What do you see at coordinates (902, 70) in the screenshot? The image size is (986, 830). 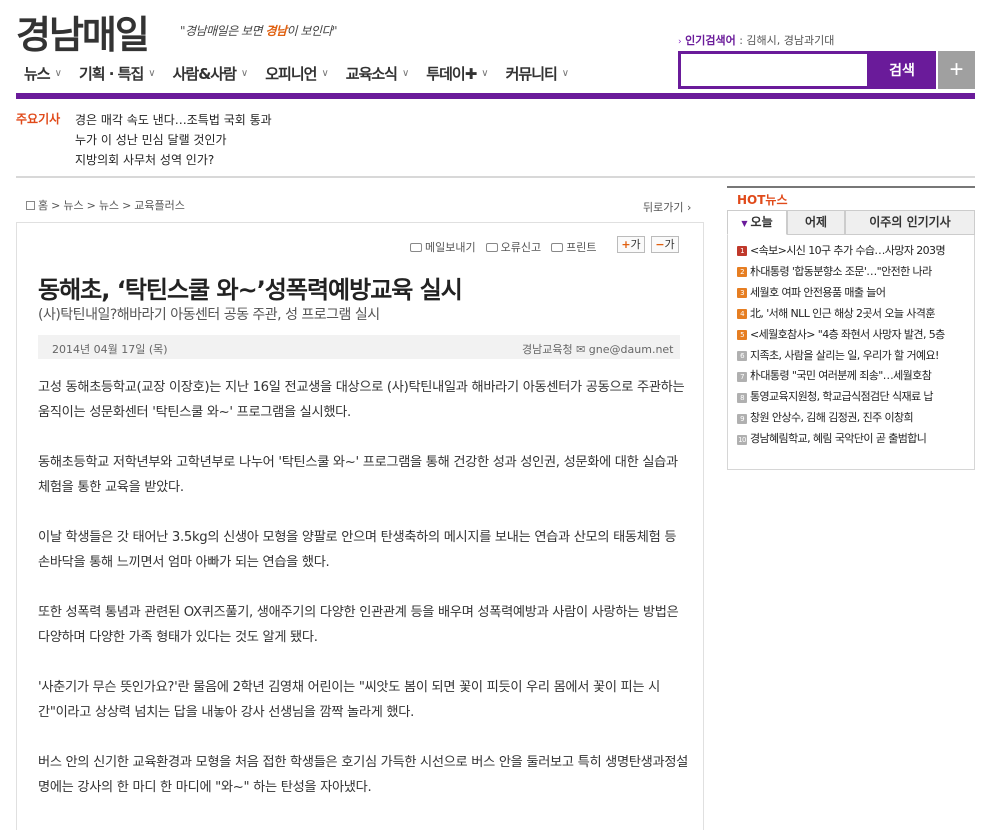 I see `search-button: 검색` at bounding box center [902, 70].